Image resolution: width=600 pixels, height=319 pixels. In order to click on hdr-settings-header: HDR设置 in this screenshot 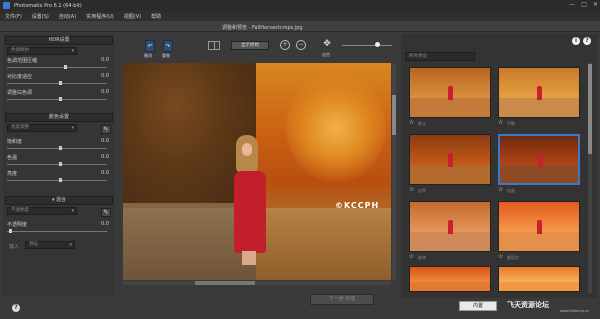, I will do `click(59, 40)`.